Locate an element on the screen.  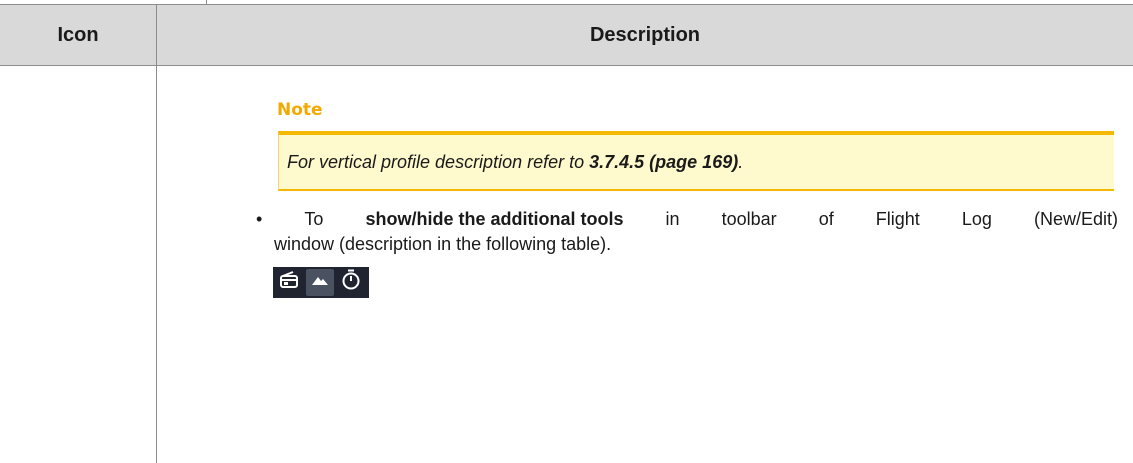
mountain-icon is located at coordinates (320, 282).